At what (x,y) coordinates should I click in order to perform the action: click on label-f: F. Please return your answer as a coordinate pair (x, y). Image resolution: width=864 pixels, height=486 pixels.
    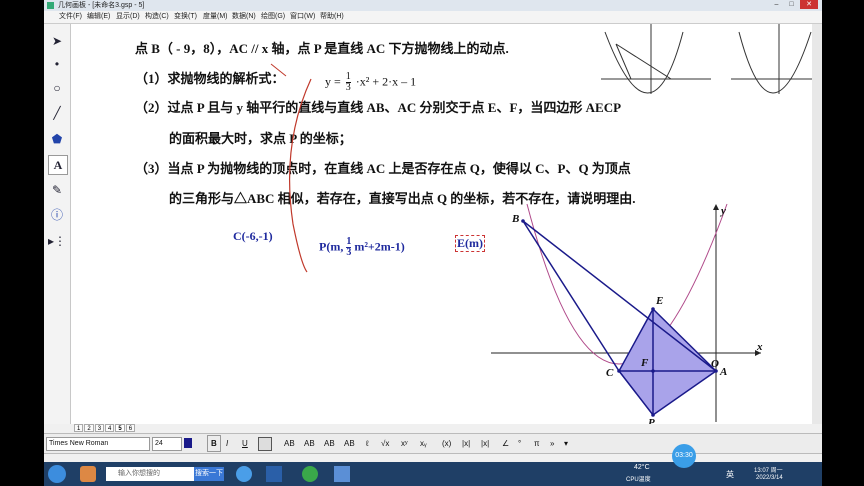
    Looking at the image, I should click on (644, 363).